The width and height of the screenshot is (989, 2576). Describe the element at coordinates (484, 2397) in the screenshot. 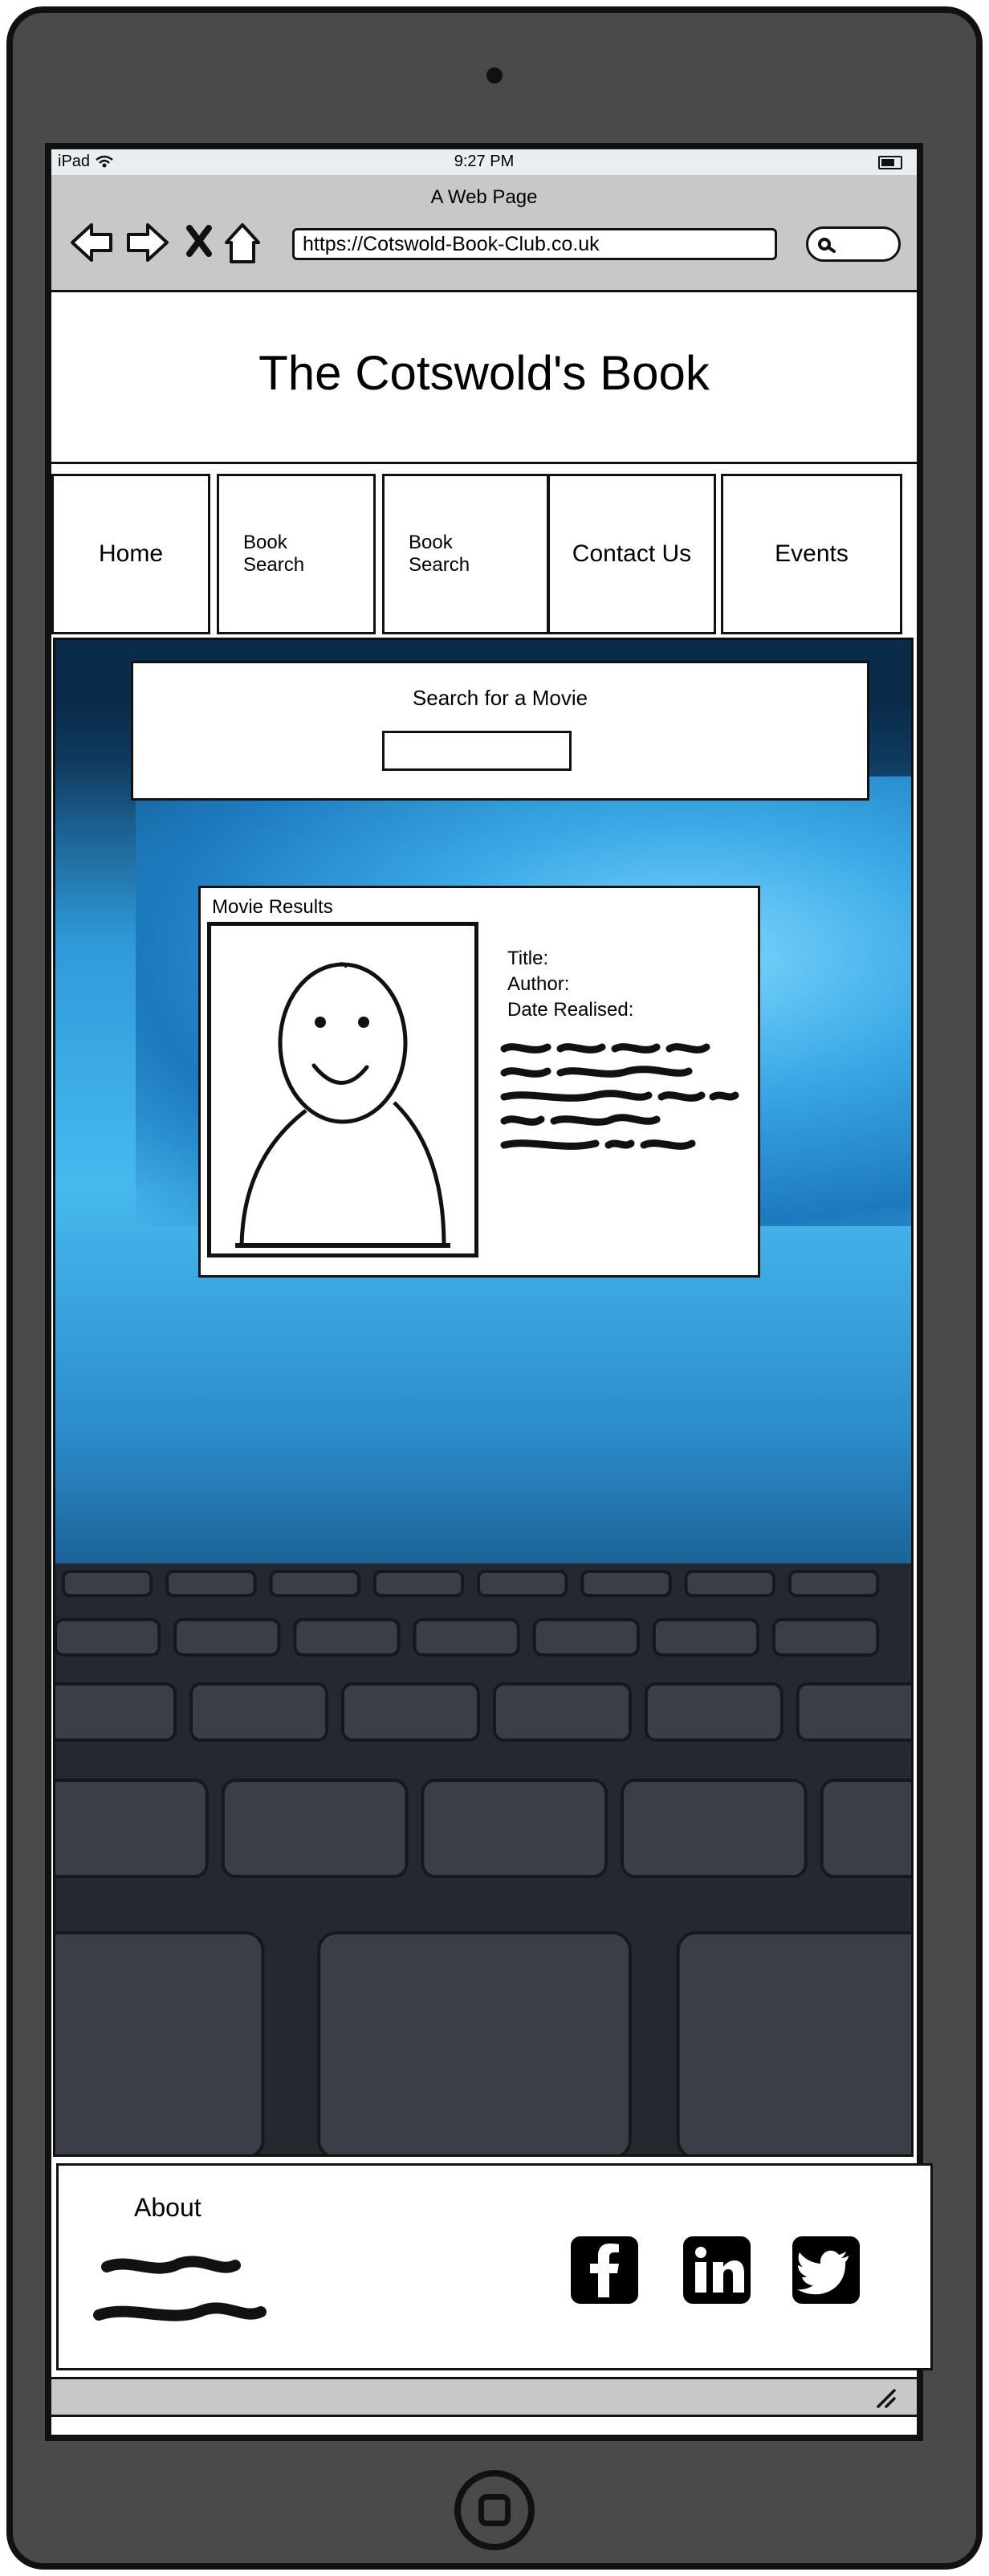

I see `browser-bottom-bar` at that location.